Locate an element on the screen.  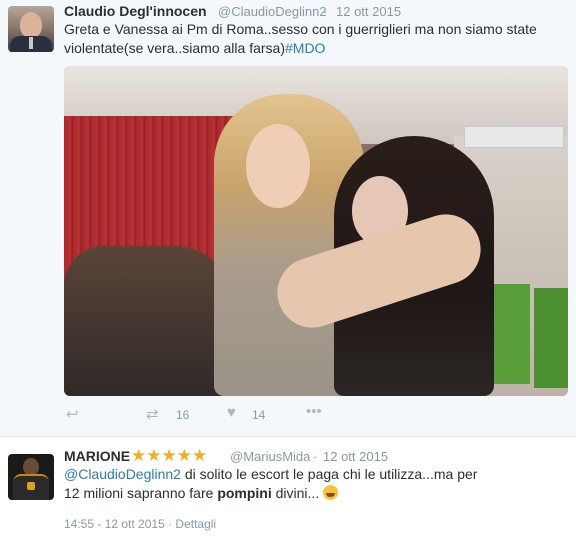
star-emoji-icons: ★★★★★ is located at coordinates (169, 455).